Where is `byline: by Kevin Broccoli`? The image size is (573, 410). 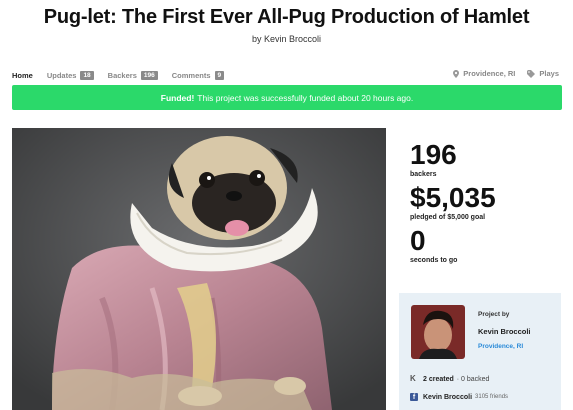
byline: by Kevin Broccoli is located at coordinates (286, 39).